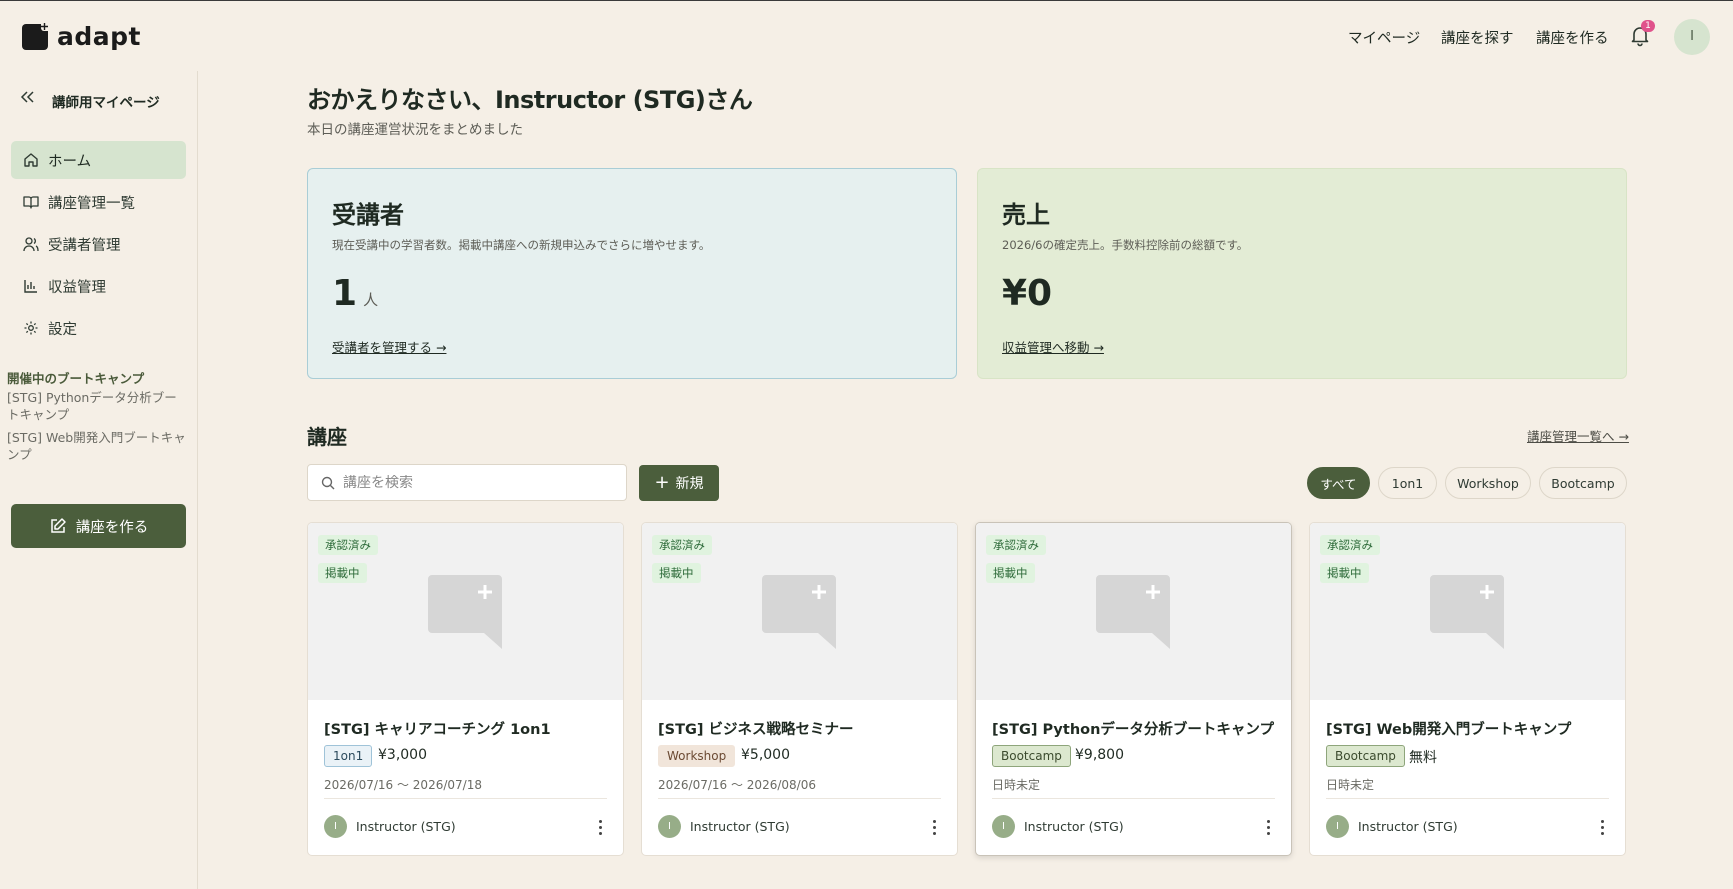 This screenshot has width=1733, height=889. Describe the element at coordinates (1488, 483) in the screenshot. I see `filter-workshop: Workshop` at that location.